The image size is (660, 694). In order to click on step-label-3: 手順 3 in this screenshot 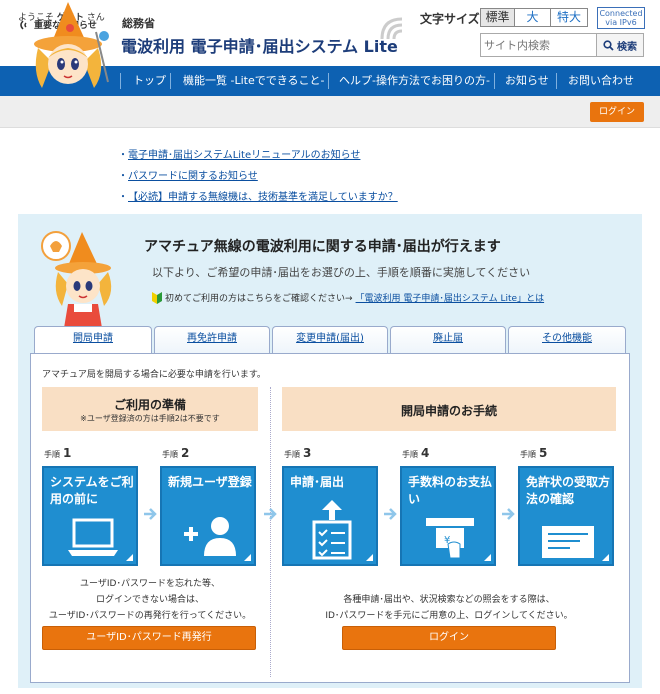, I will do `click(297, 453)`.